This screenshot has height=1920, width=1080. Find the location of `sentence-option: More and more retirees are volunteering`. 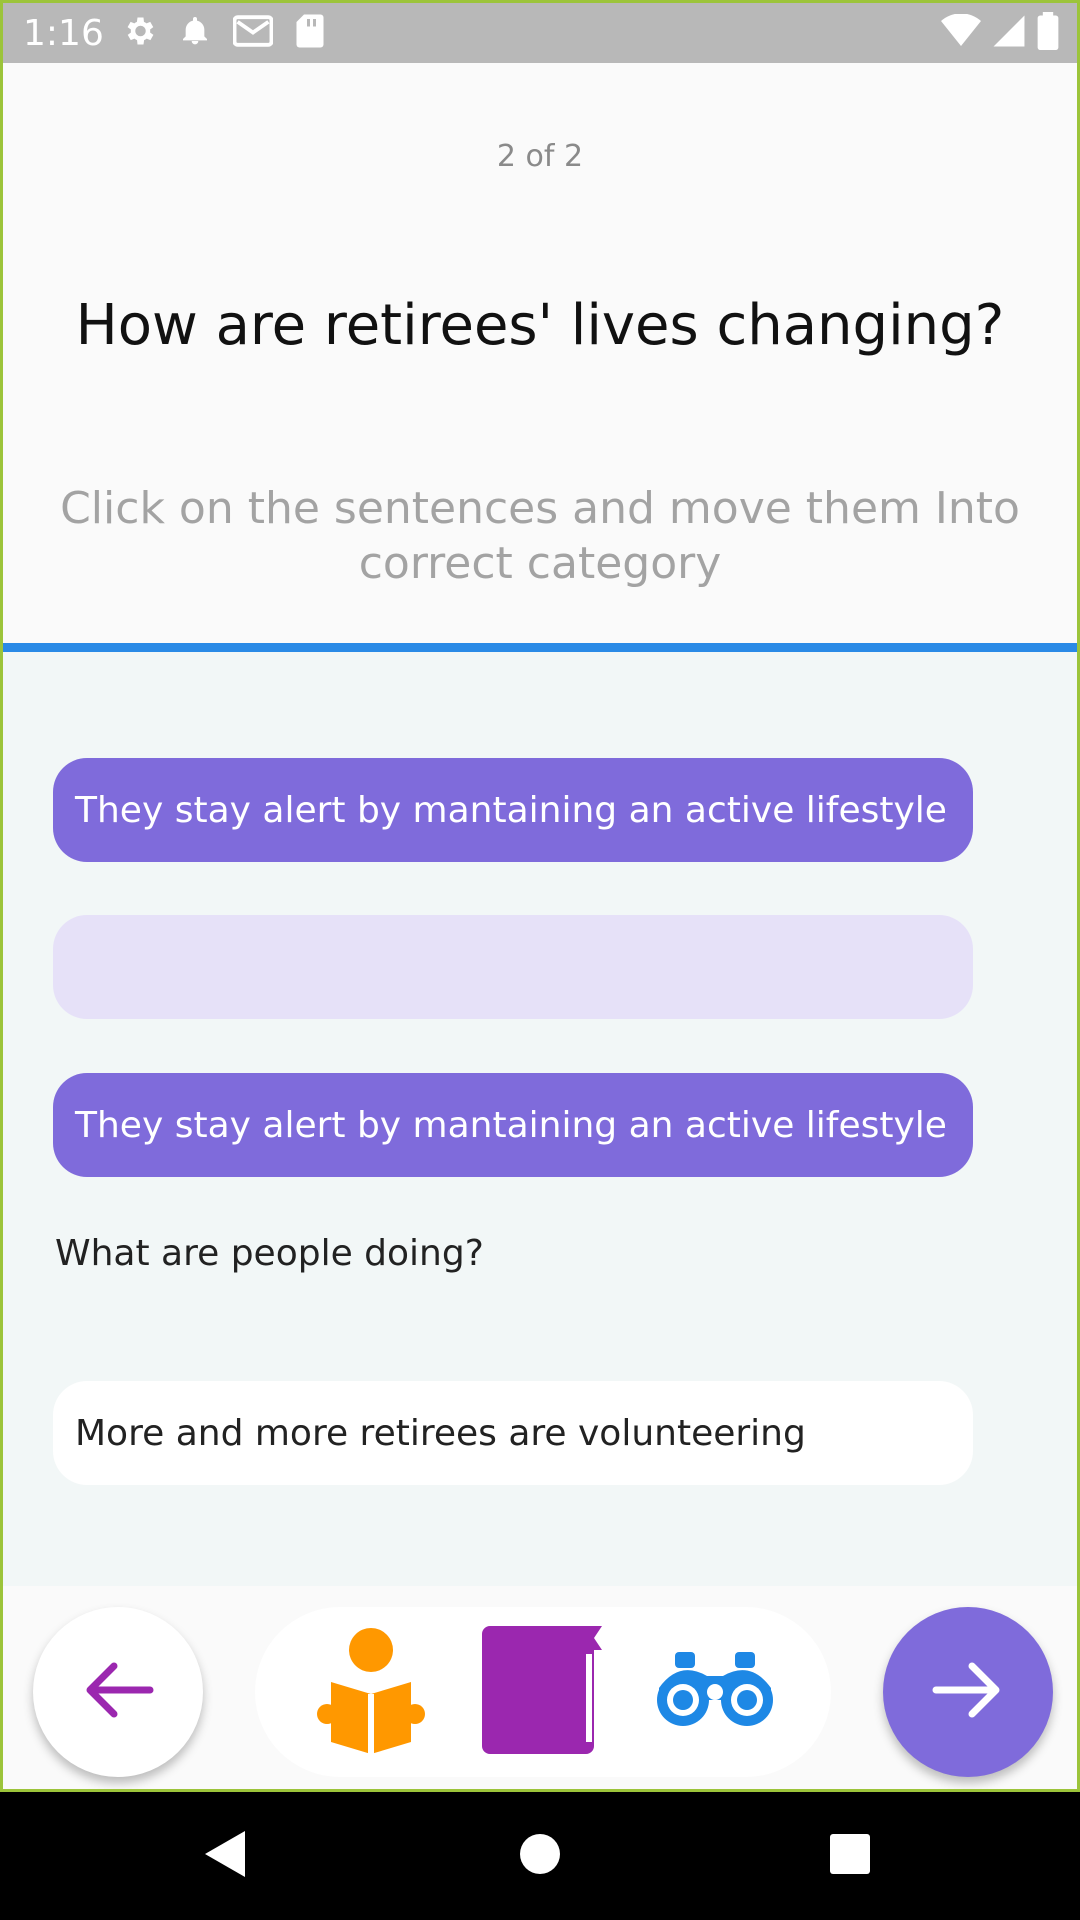

sentence-option: More and more retirees are volunteering is located at coordinates (513, 1433).